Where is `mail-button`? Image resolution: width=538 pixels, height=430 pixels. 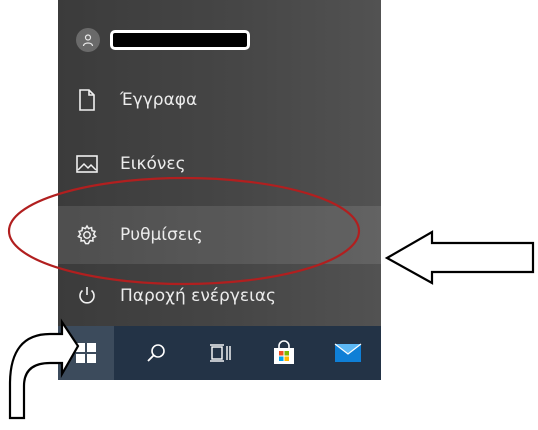 mail-button is located at coordinates (348, 353).